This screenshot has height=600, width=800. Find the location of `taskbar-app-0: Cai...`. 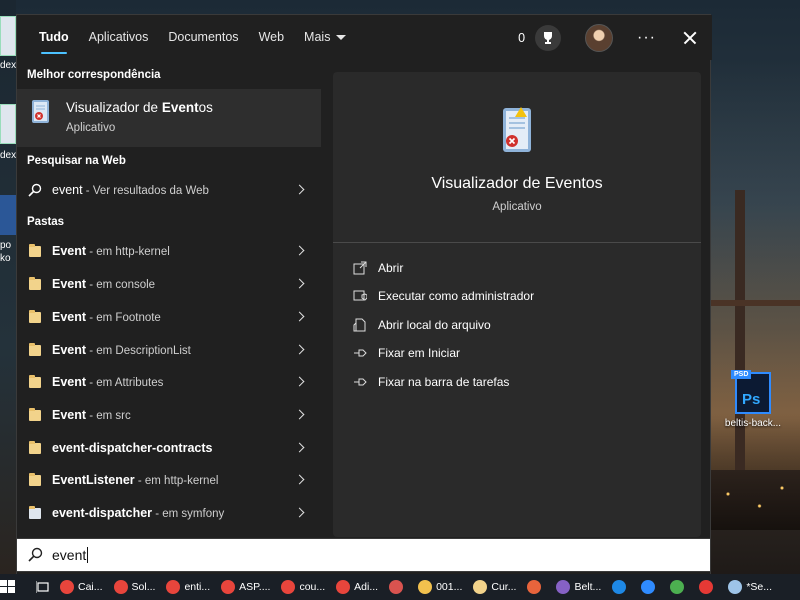

taskbar-app-0: Cai... is located at coordinates (81, 587).